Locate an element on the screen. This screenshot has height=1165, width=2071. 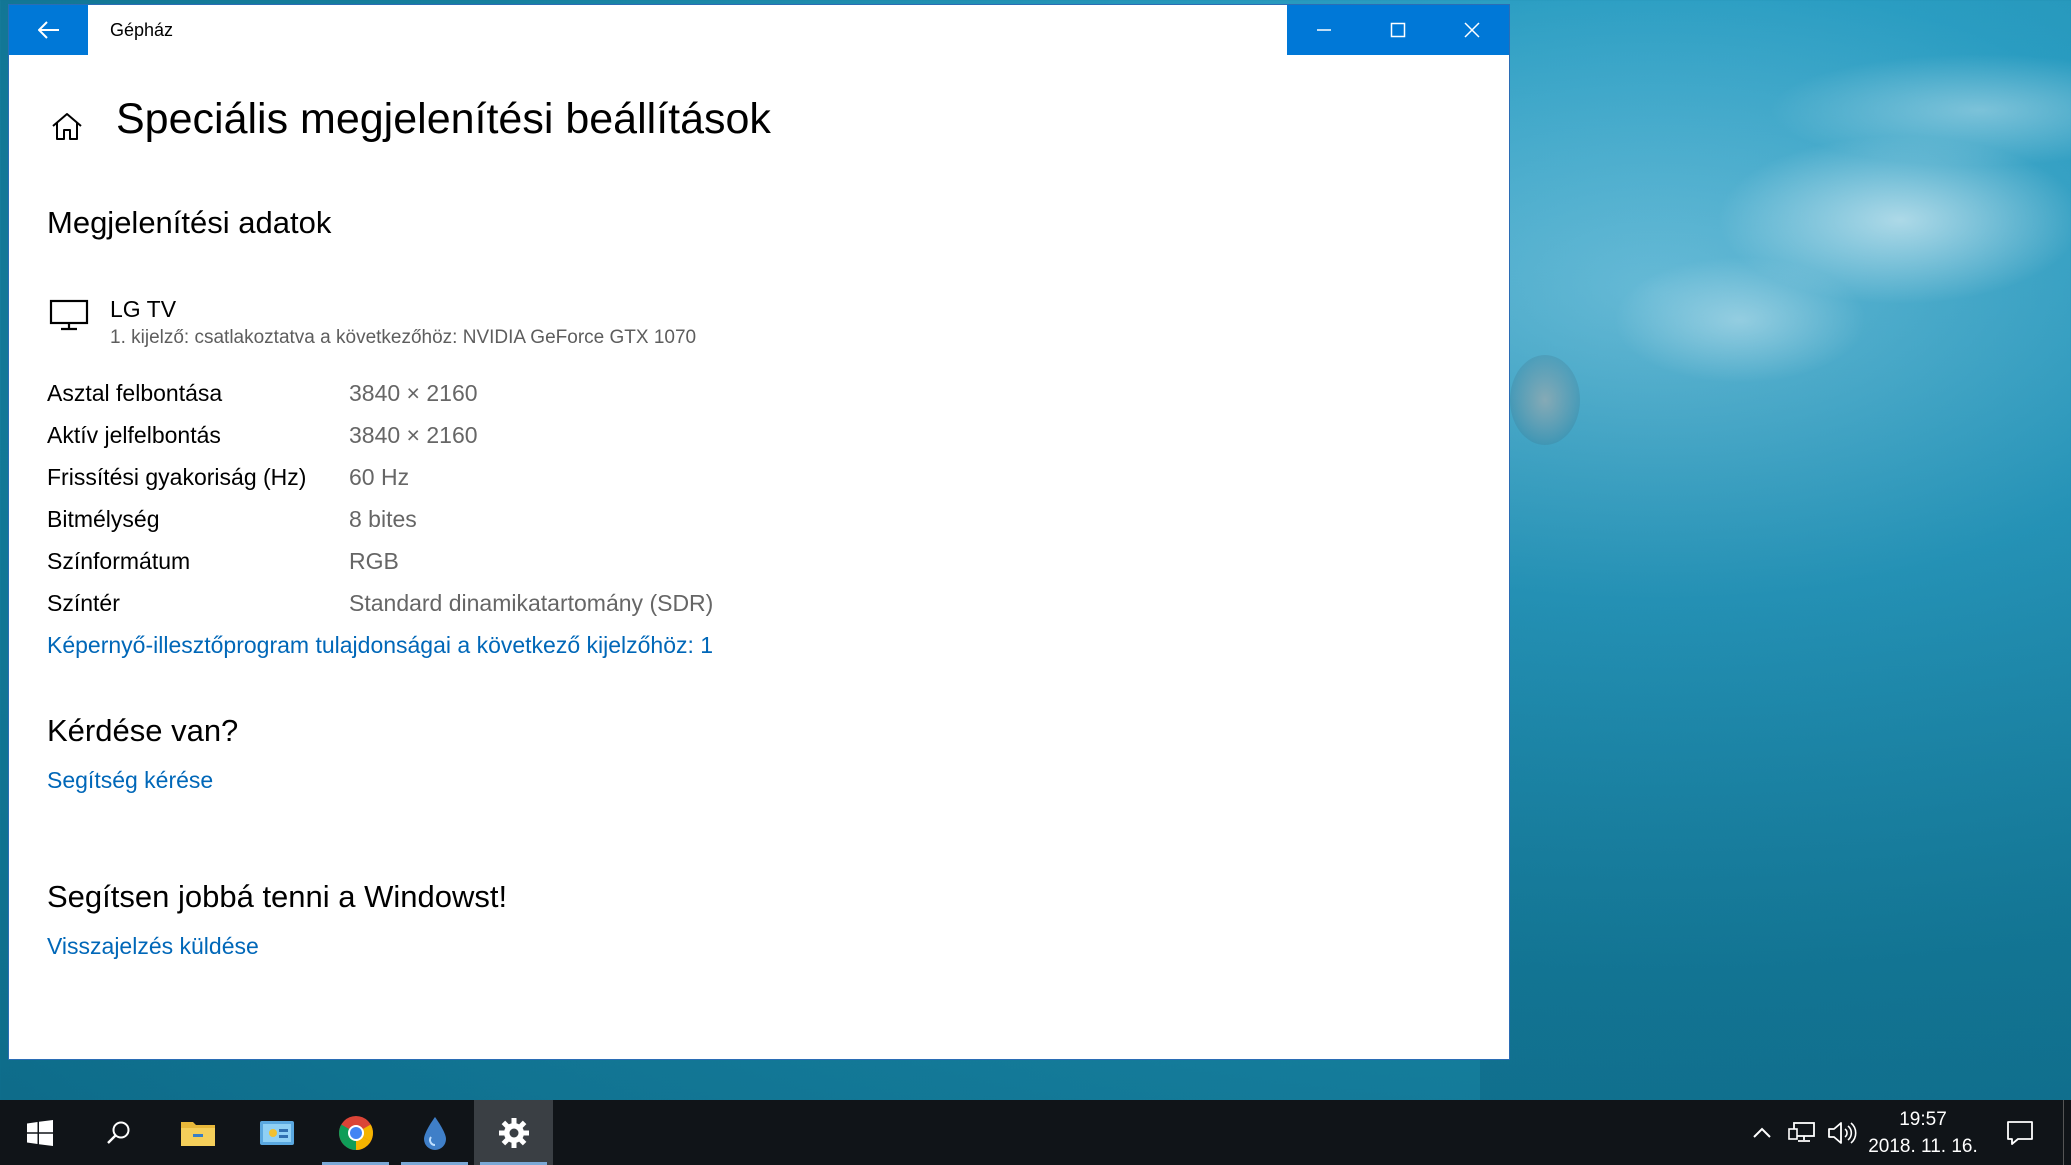
droplet-app-icon is located at coordinates (434, 1133).